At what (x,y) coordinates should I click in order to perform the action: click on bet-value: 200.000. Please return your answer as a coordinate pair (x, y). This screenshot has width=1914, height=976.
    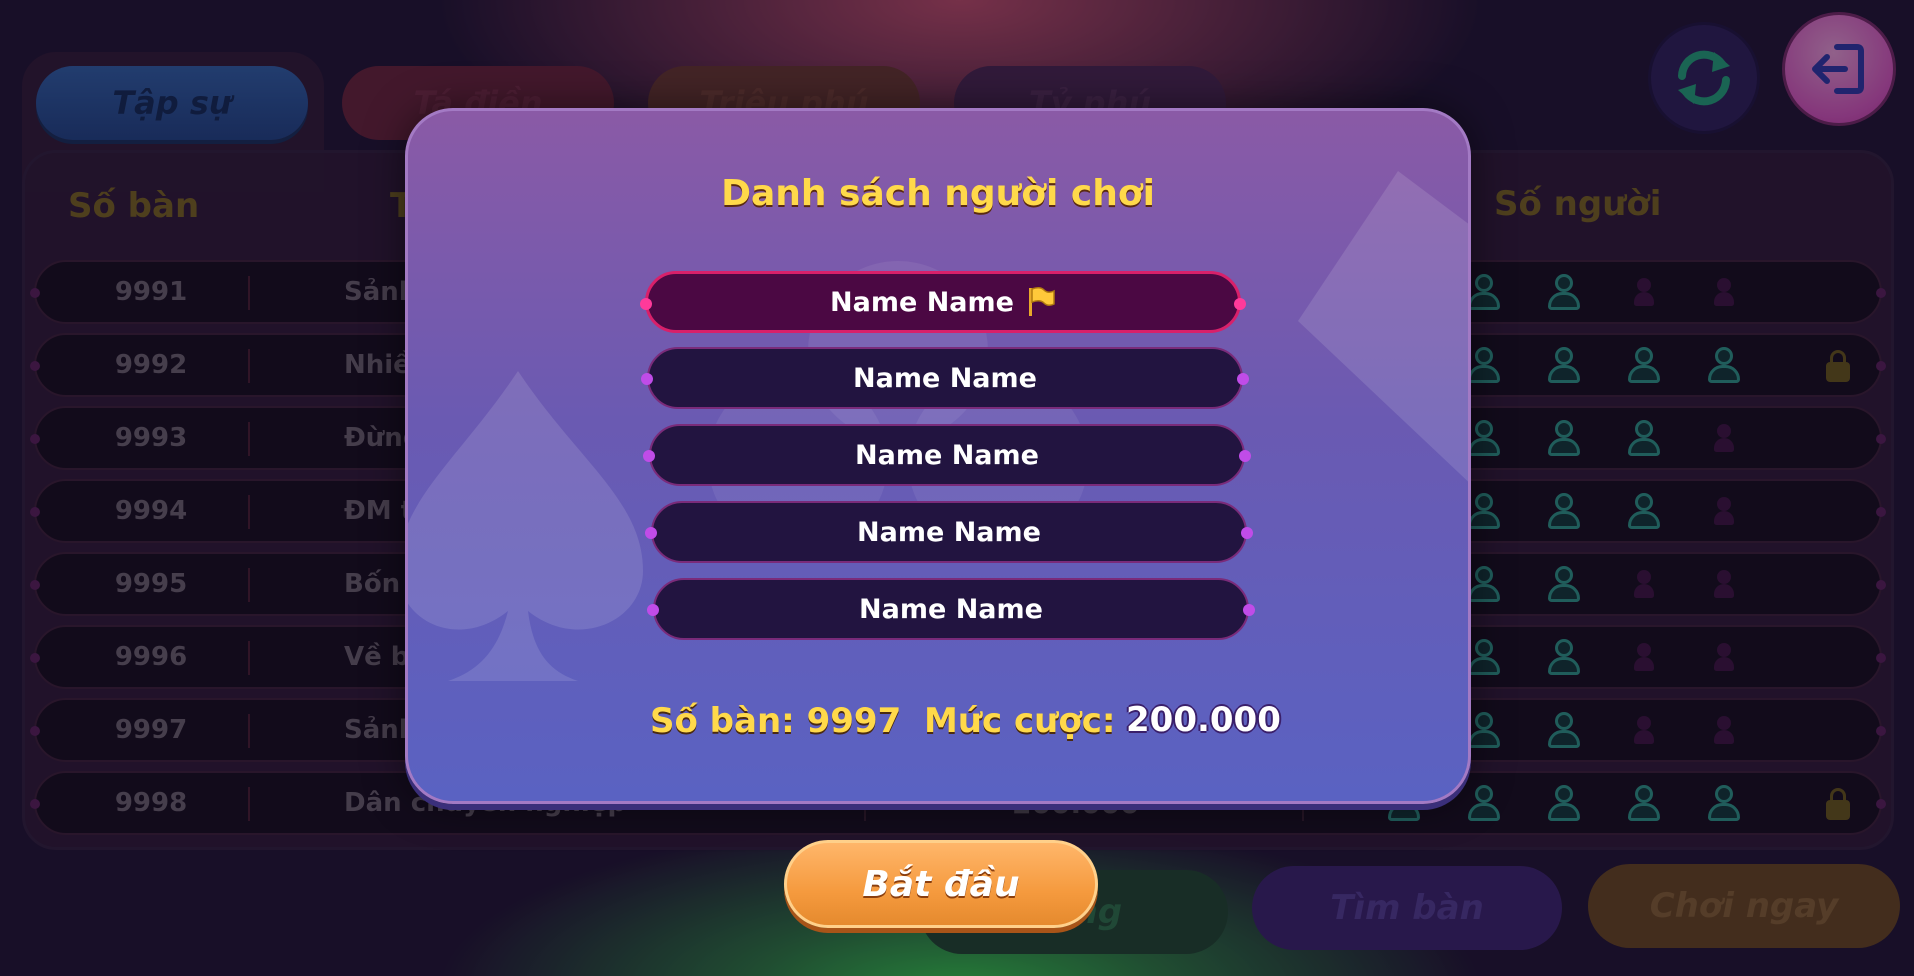
    Looking at the image, I should click on (1203, 720).